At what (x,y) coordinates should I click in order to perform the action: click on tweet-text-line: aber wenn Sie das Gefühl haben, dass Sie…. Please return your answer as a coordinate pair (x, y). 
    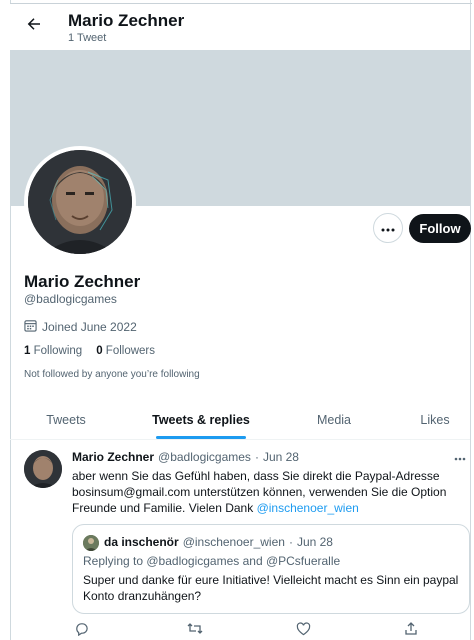
    Looking at the image, I should click on (256, 476).